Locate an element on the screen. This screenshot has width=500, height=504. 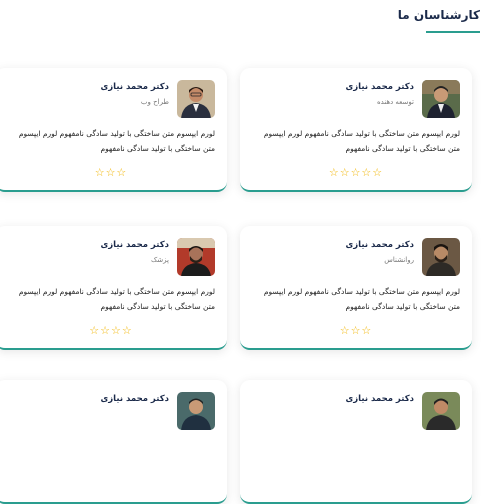
expert-role: پزشک is located at coordinates (160, 260).